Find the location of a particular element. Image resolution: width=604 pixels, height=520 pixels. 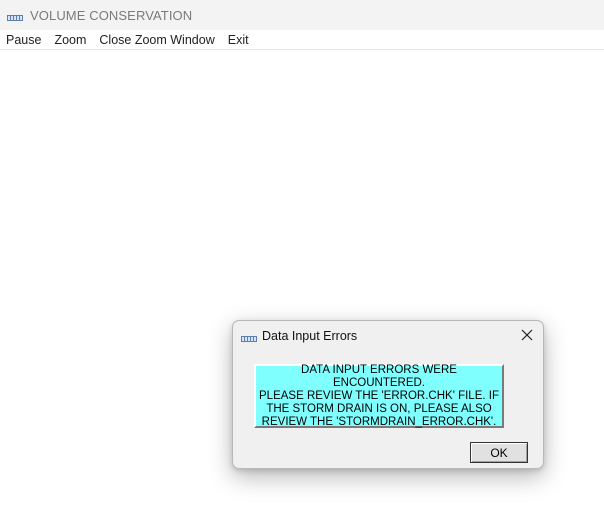

ok-button: OK is located at coordinates (499, 452).